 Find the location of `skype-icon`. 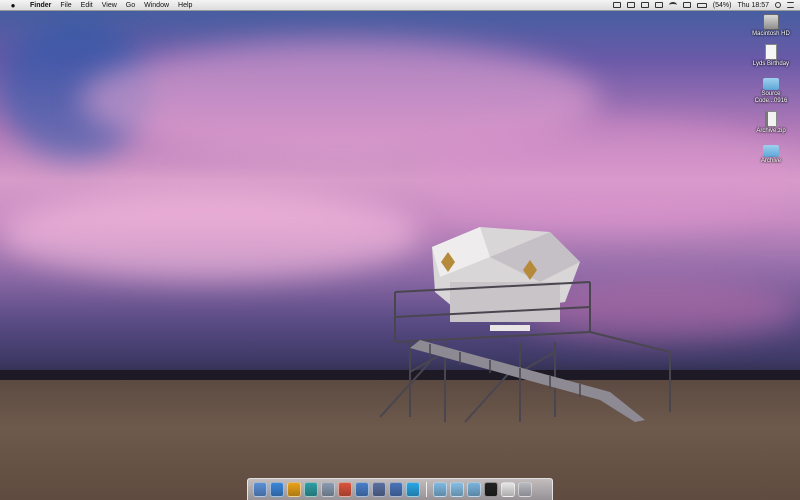

skype-icon is located at coordinates (413, 489).